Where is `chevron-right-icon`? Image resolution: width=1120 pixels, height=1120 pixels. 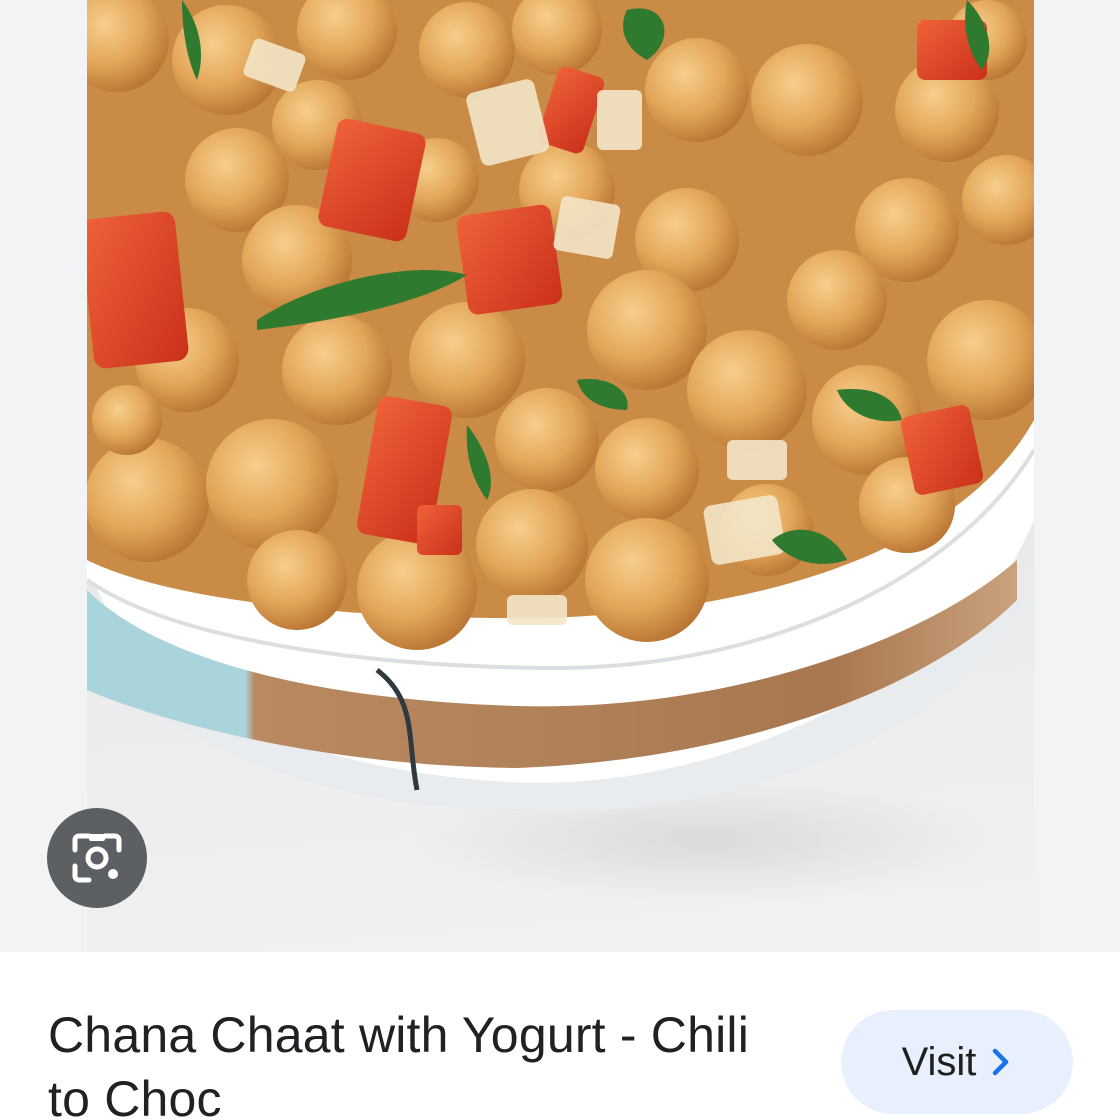
chevron-right-icon is located at coordinates (1001, 1062).